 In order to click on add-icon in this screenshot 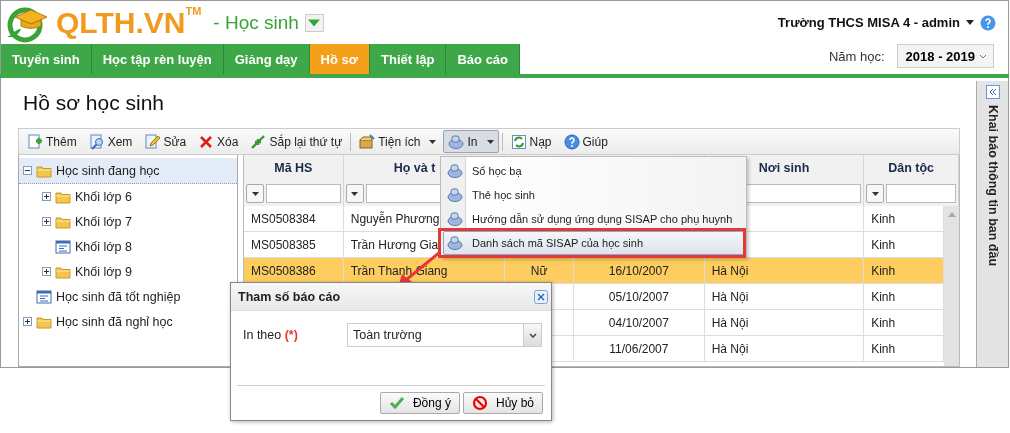, I will do `click(35, 141)`.